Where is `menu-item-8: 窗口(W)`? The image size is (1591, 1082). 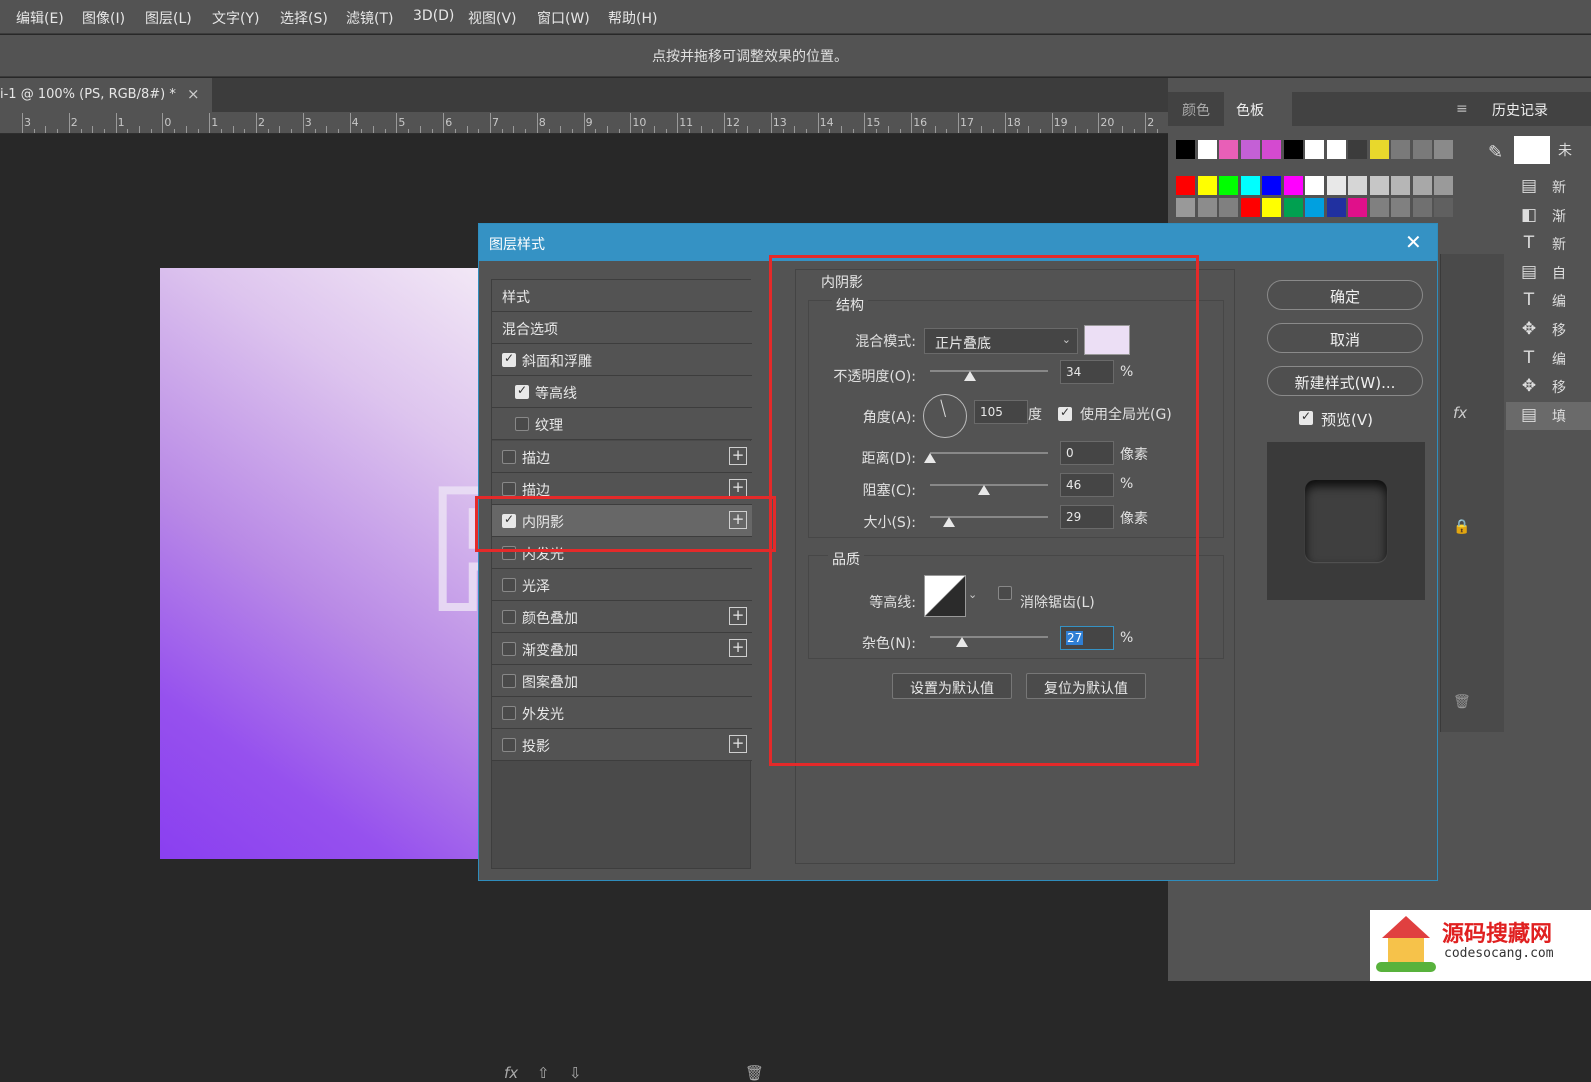 menu-item-8: 窗口(W) is located at coordinates (563, 18).